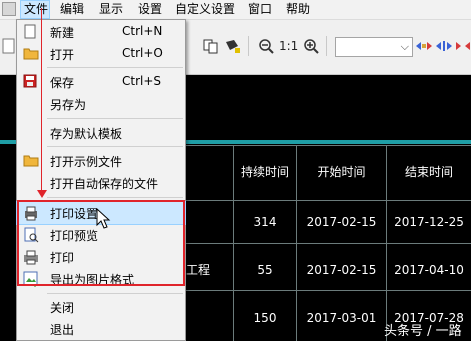  Describe the element at coordinates (264, 172) in the screenshot. I see `column-header-duration: 持续时间` at that location.